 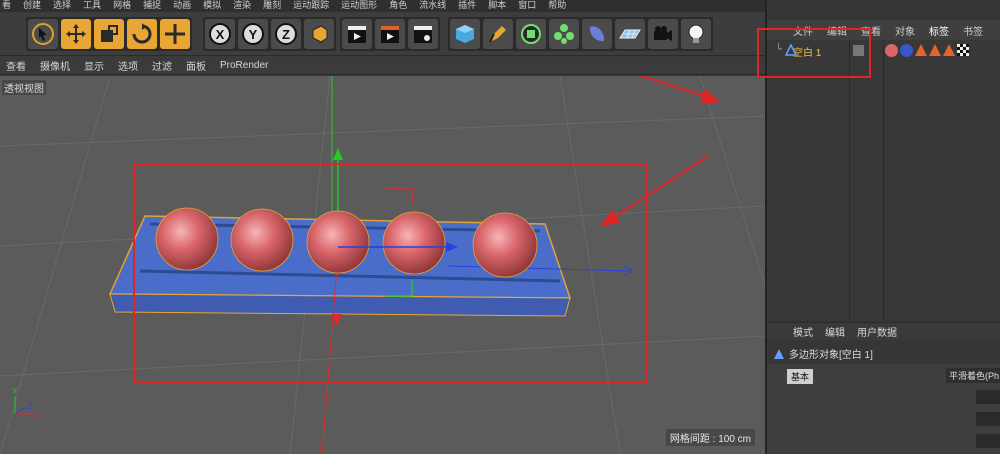 What do you see at coordinates (939, 30) in the screenshot?
I see `object-tab-4: 标签` at bounding box center [939, 30].